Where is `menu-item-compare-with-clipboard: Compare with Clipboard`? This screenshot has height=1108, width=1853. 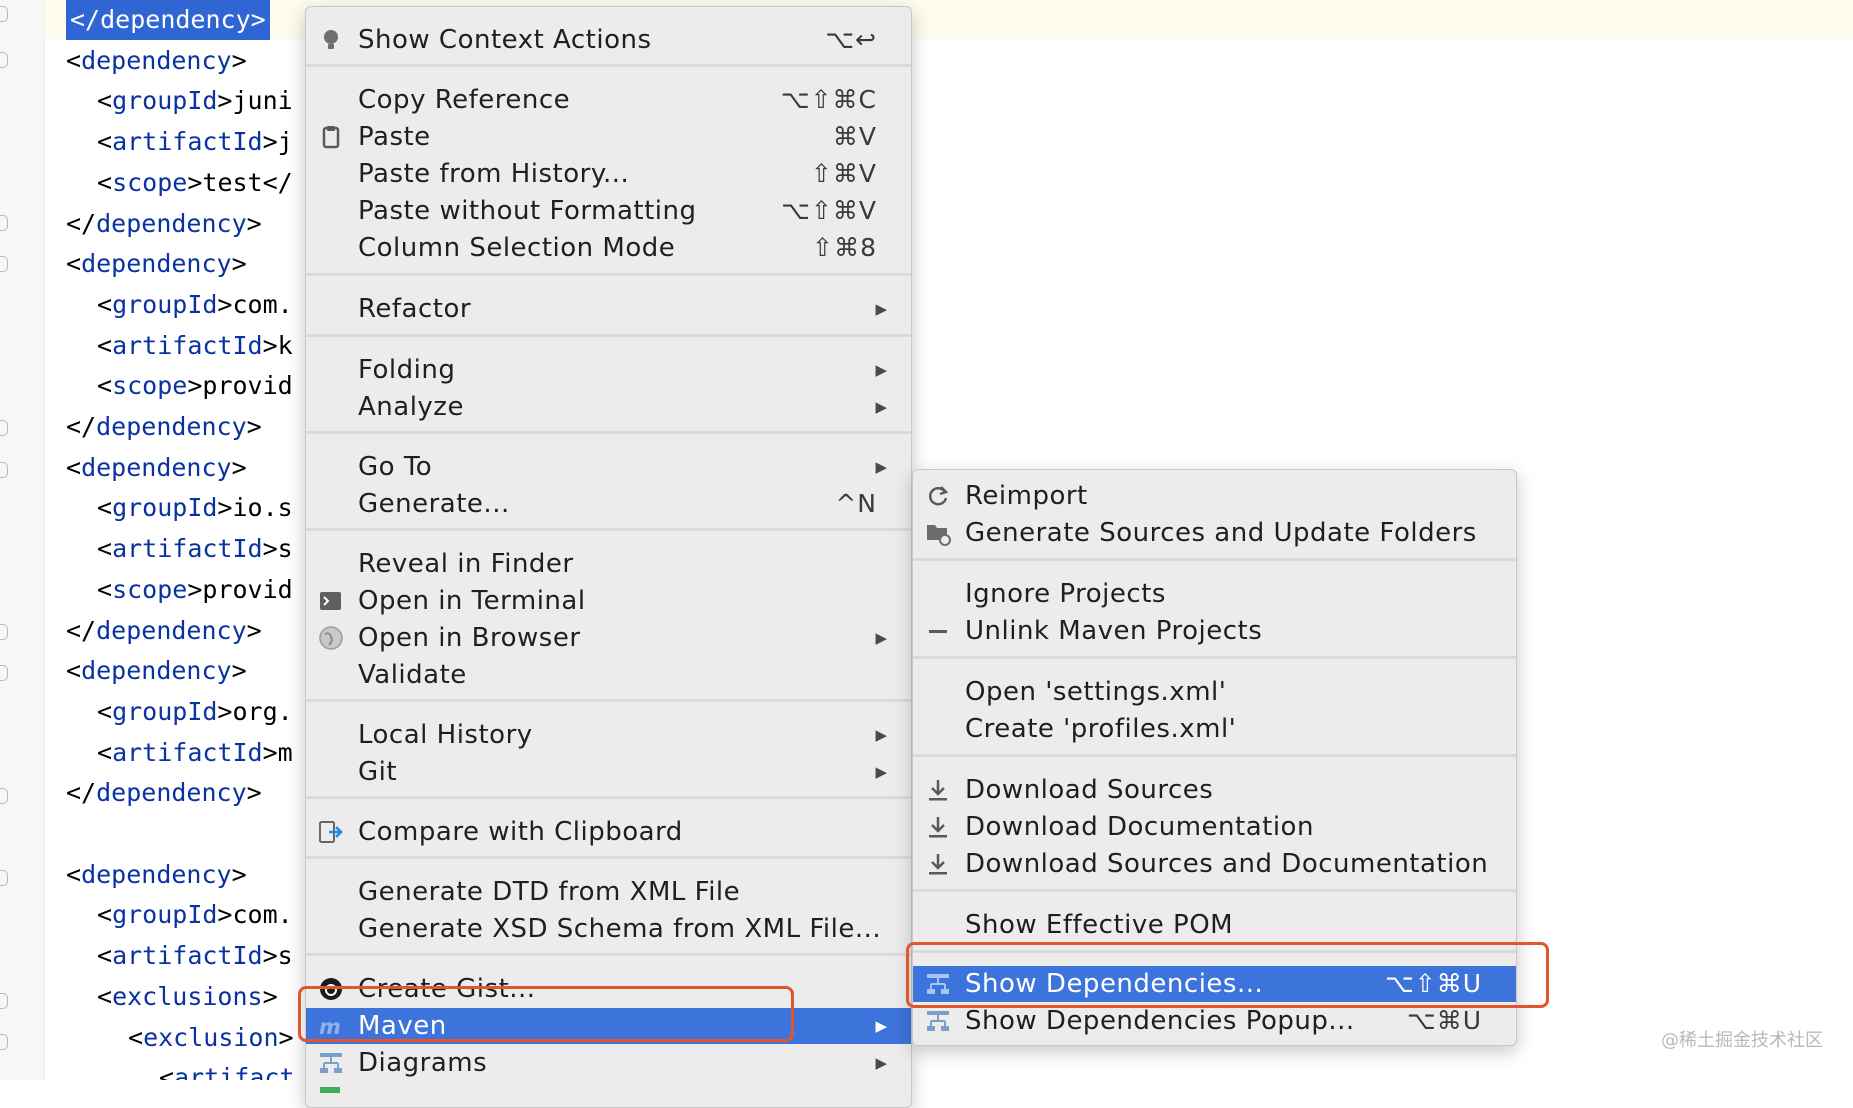
menu-item-compare-with-clipboard: Compare with Clipboard is located at coordinates (608, 832).